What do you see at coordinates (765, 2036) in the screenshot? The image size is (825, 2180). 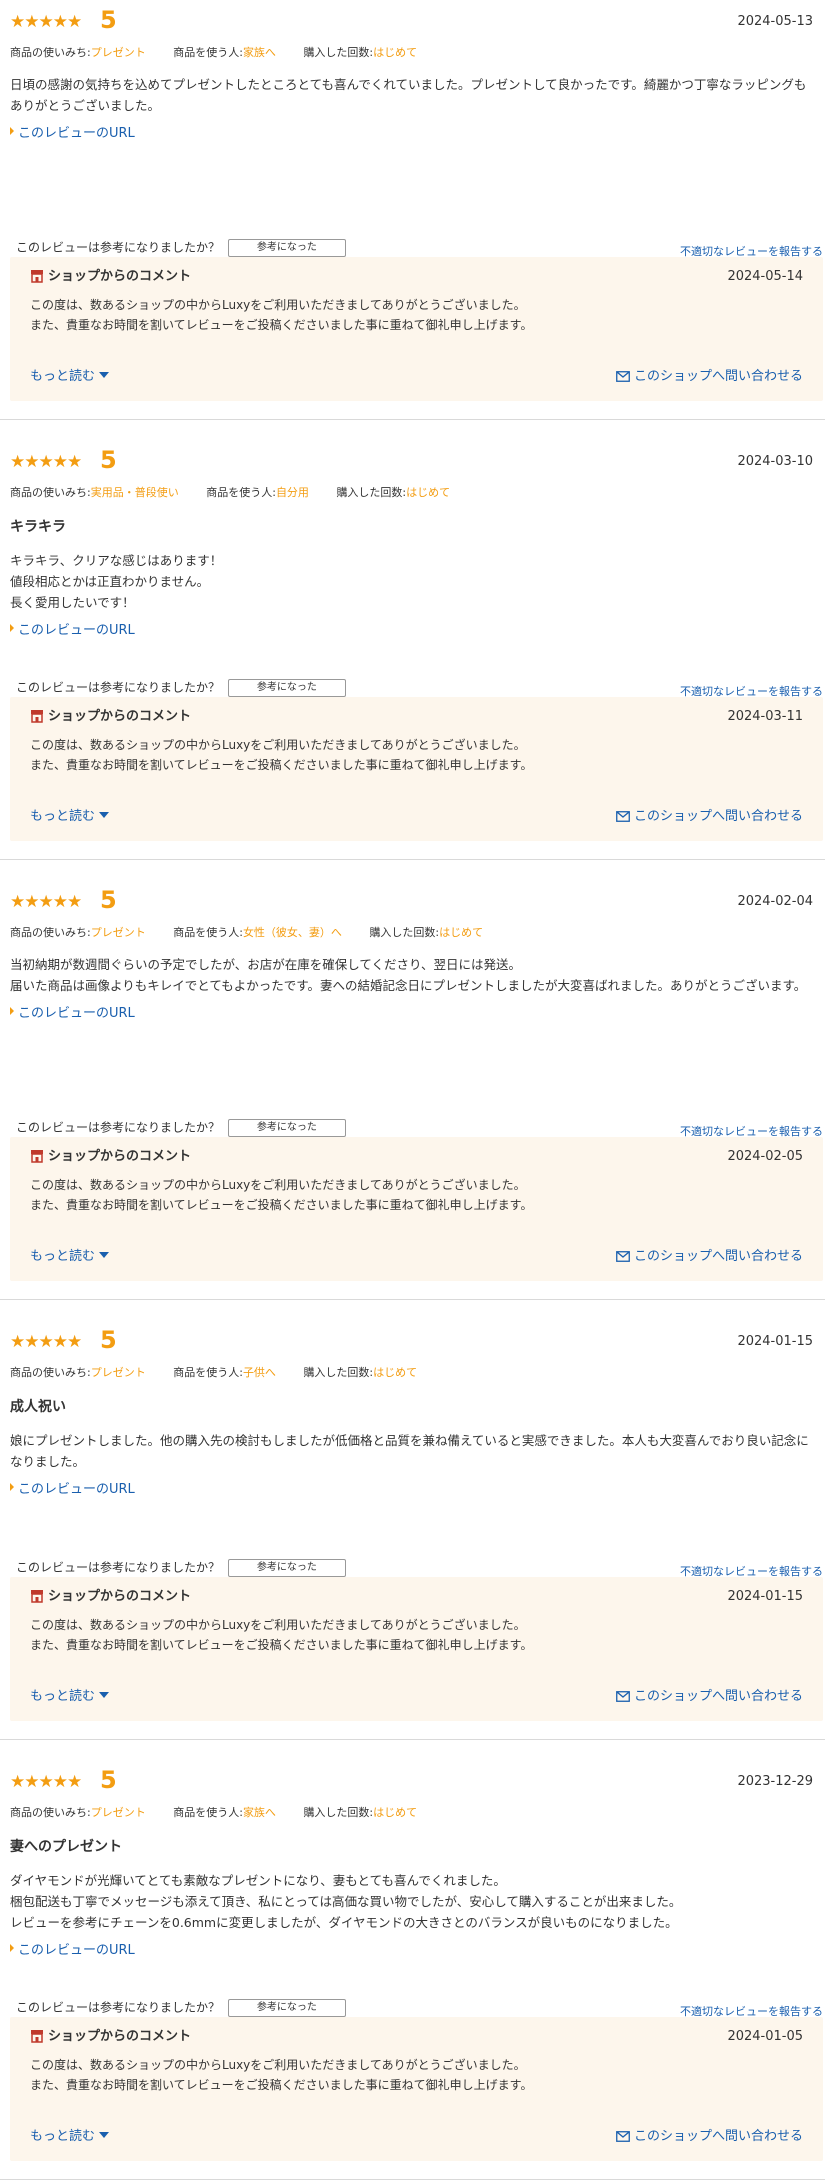 I see `shop-comment-date: 2024-01-05` at bounding box center [765, 2036].